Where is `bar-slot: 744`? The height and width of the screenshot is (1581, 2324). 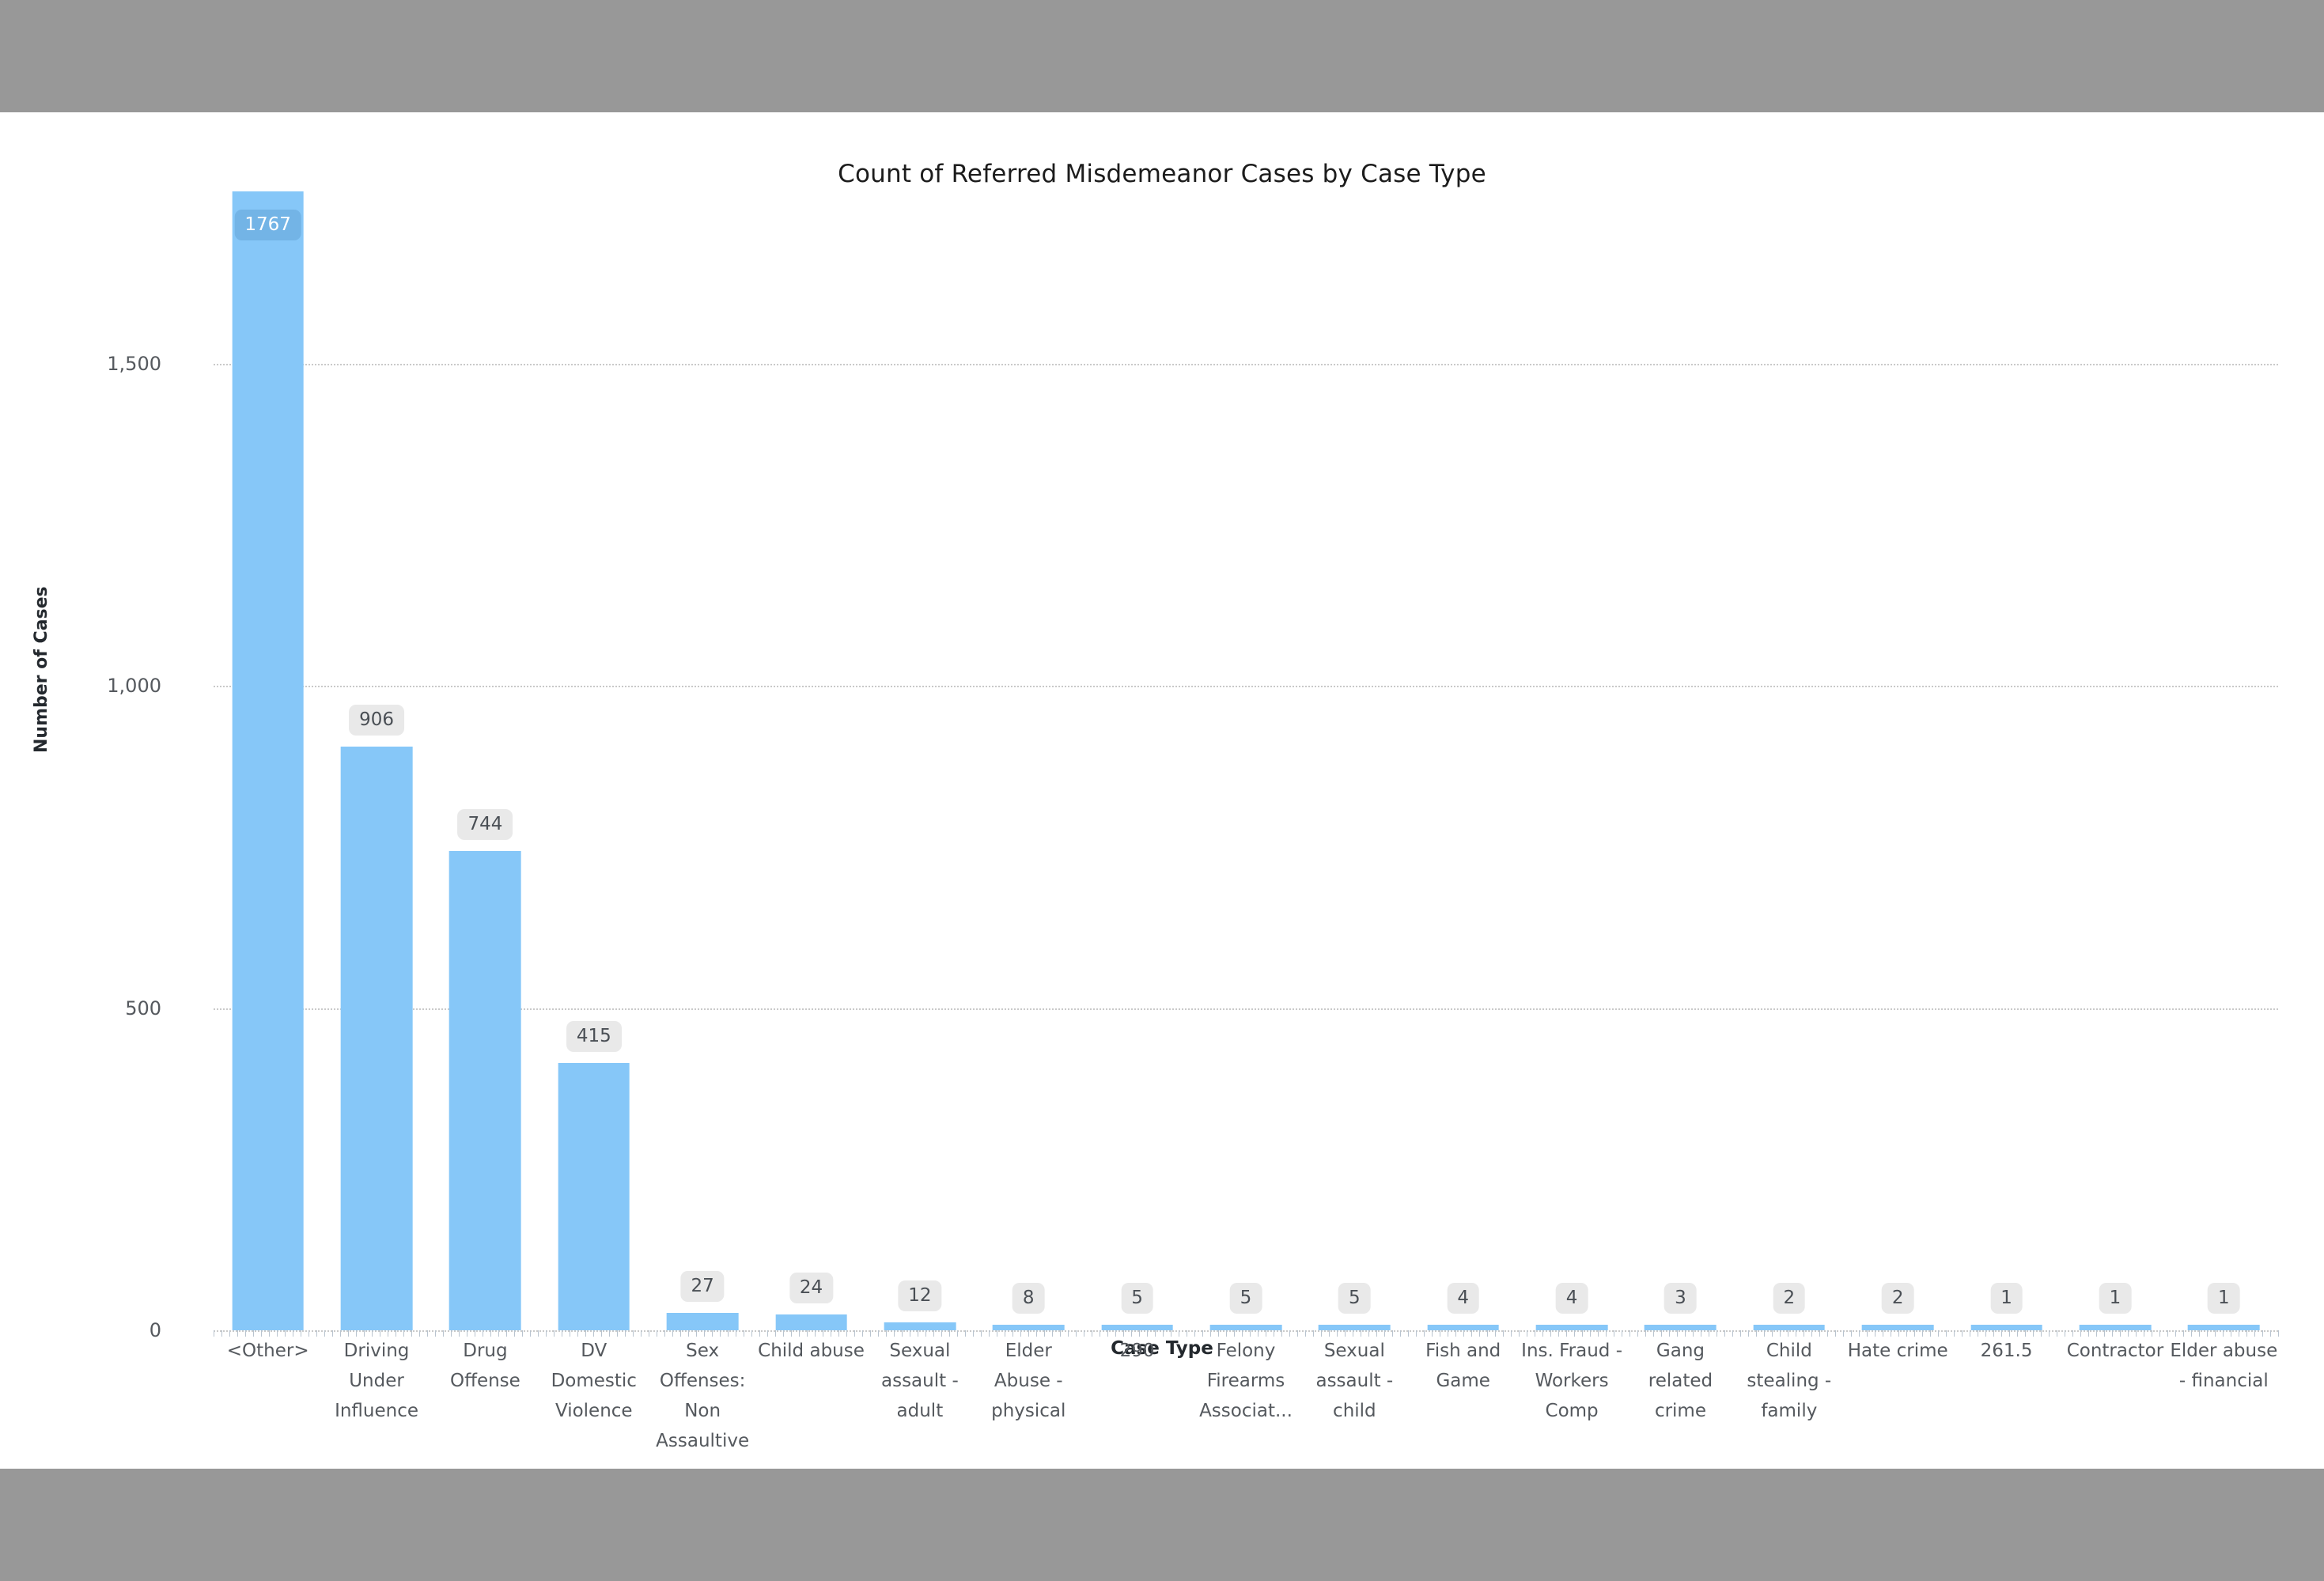
bar-slot: 744 is located at coordinates (485, 760).